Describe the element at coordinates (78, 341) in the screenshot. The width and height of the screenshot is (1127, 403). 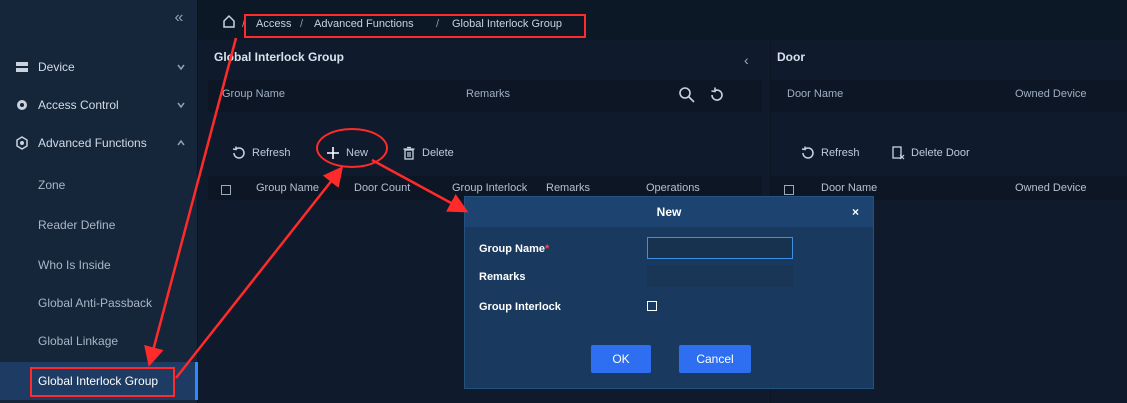
I see `sidebar-item-label: Global Linkage` at that location.